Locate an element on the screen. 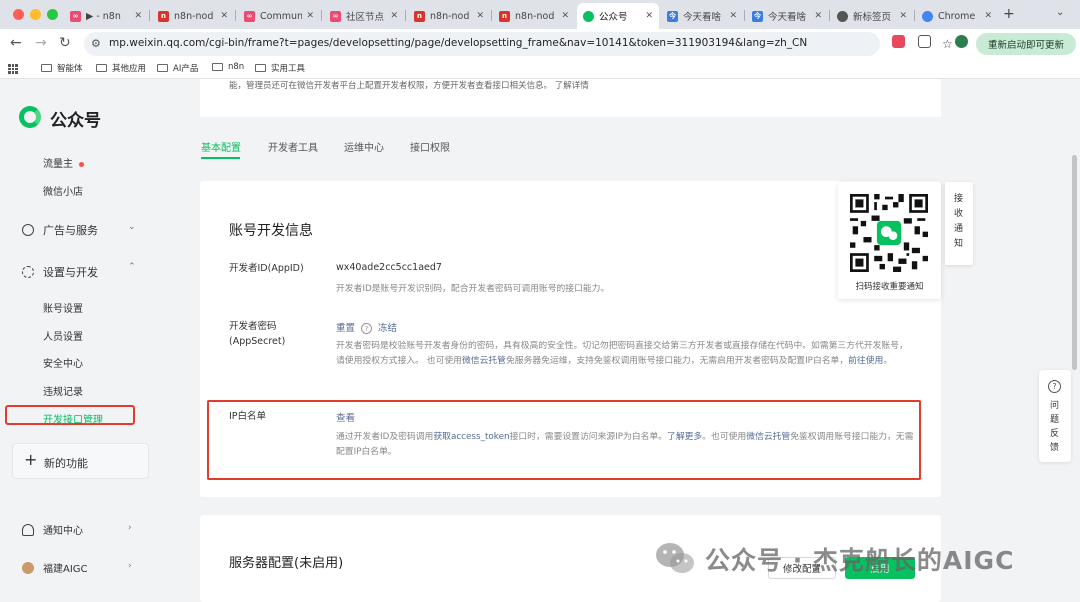  close-window-button is located at coordinates (18, 14).